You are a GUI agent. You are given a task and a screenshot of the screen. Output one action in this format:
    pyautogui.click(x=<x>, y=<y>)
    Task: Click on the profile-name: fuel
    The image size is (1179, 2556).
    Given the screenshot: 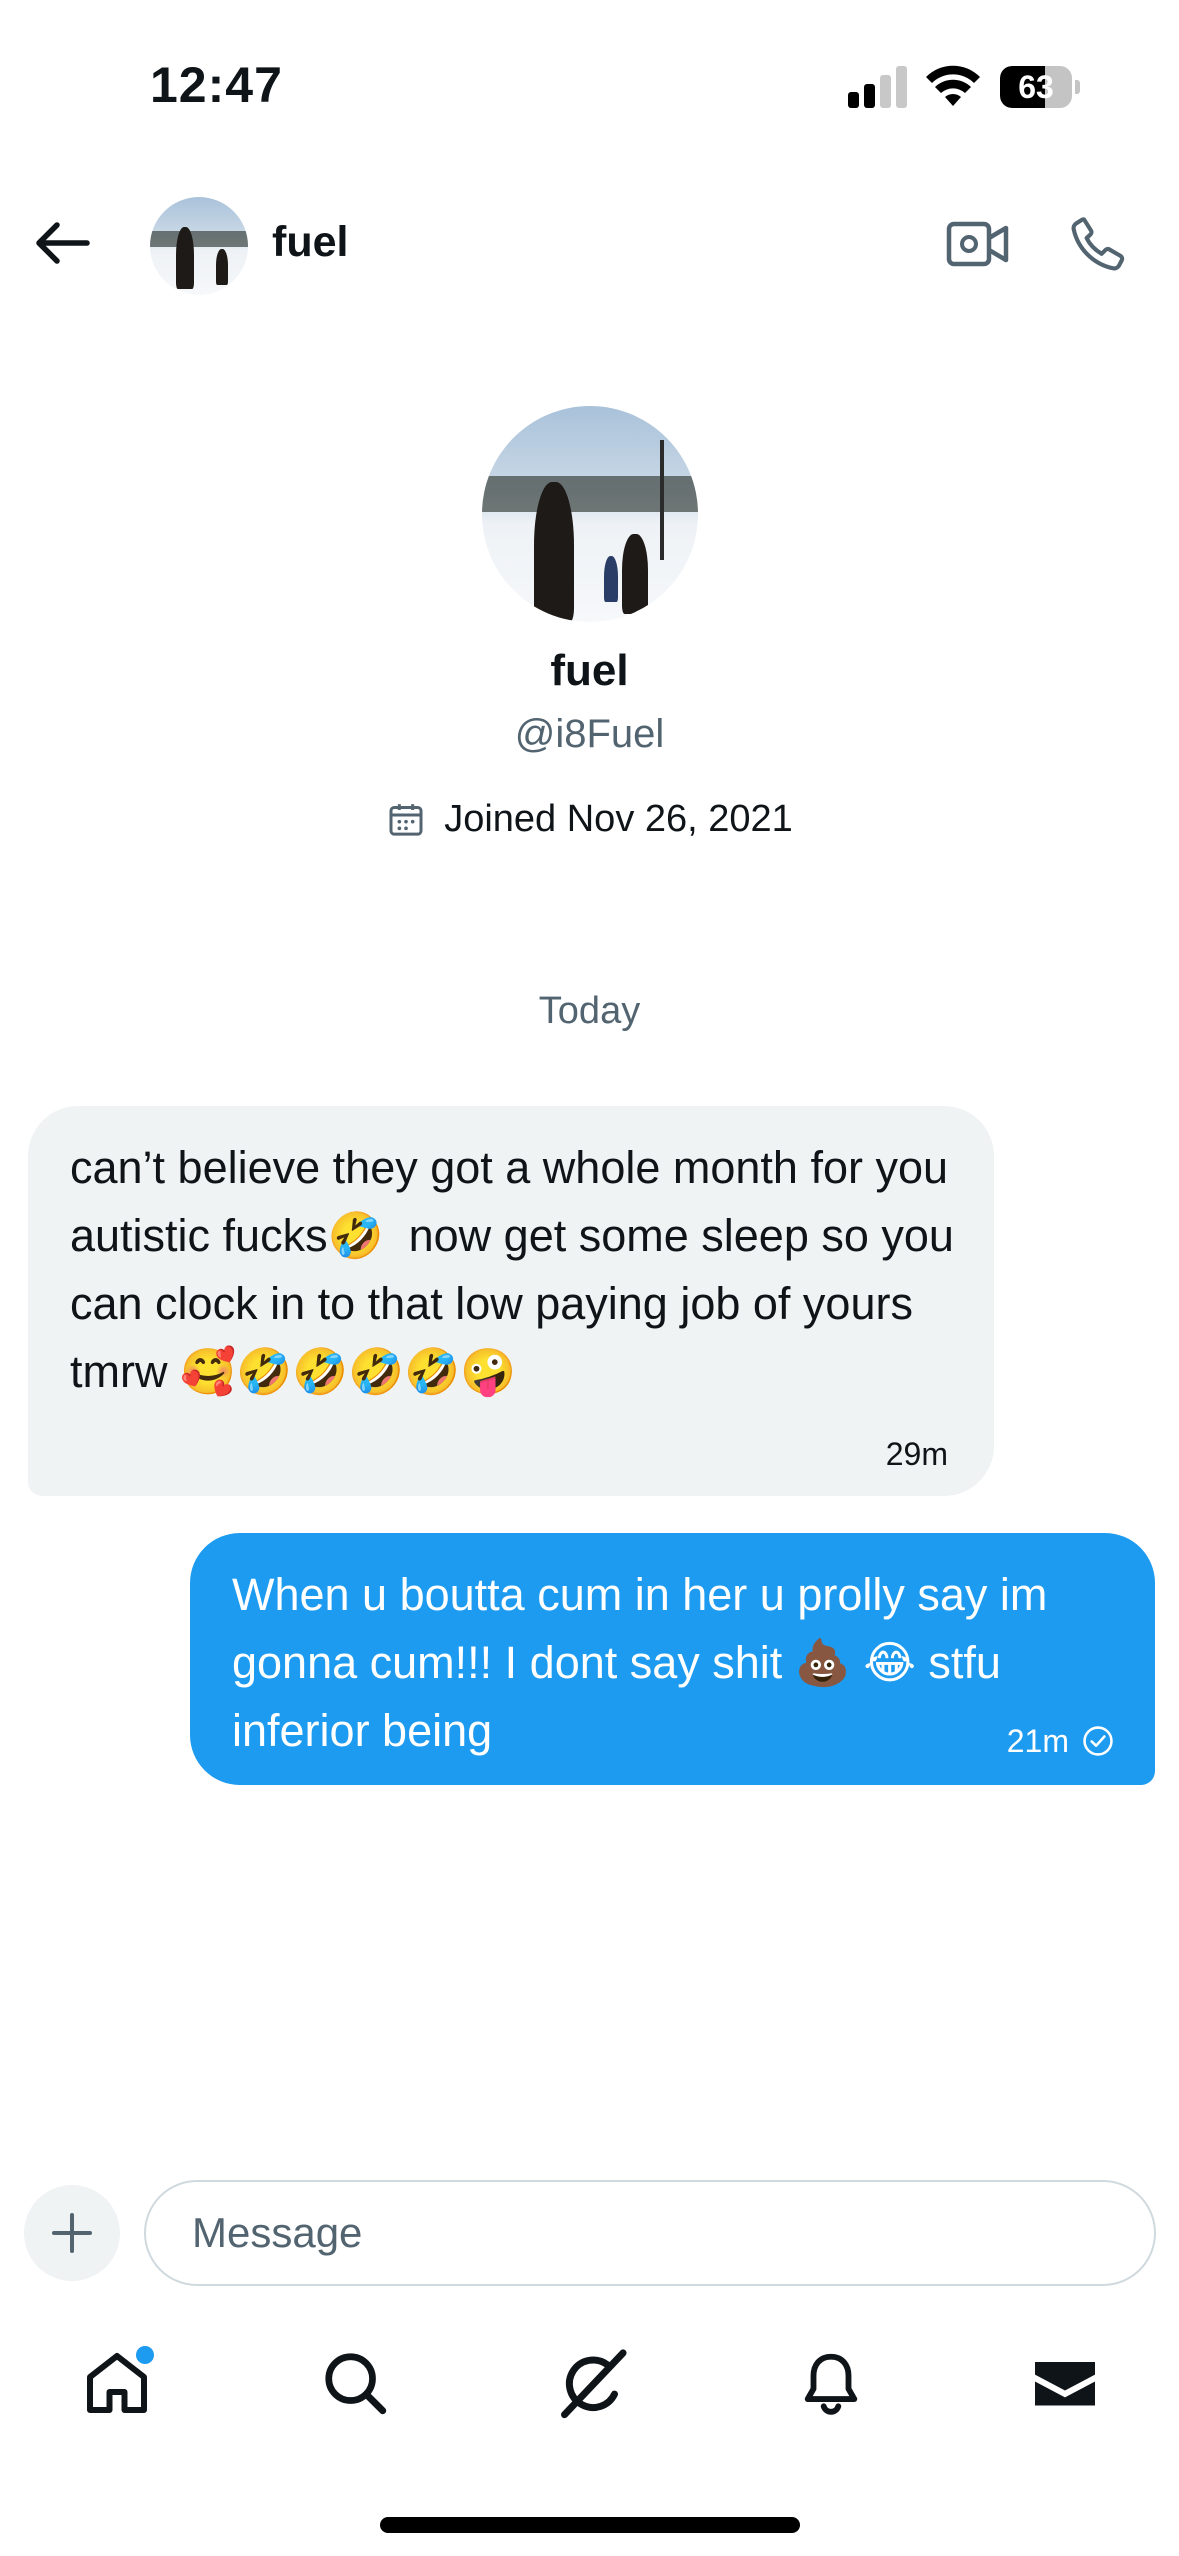 What is the action you would take?
    pyautogui.click(x=589, y=670)
    